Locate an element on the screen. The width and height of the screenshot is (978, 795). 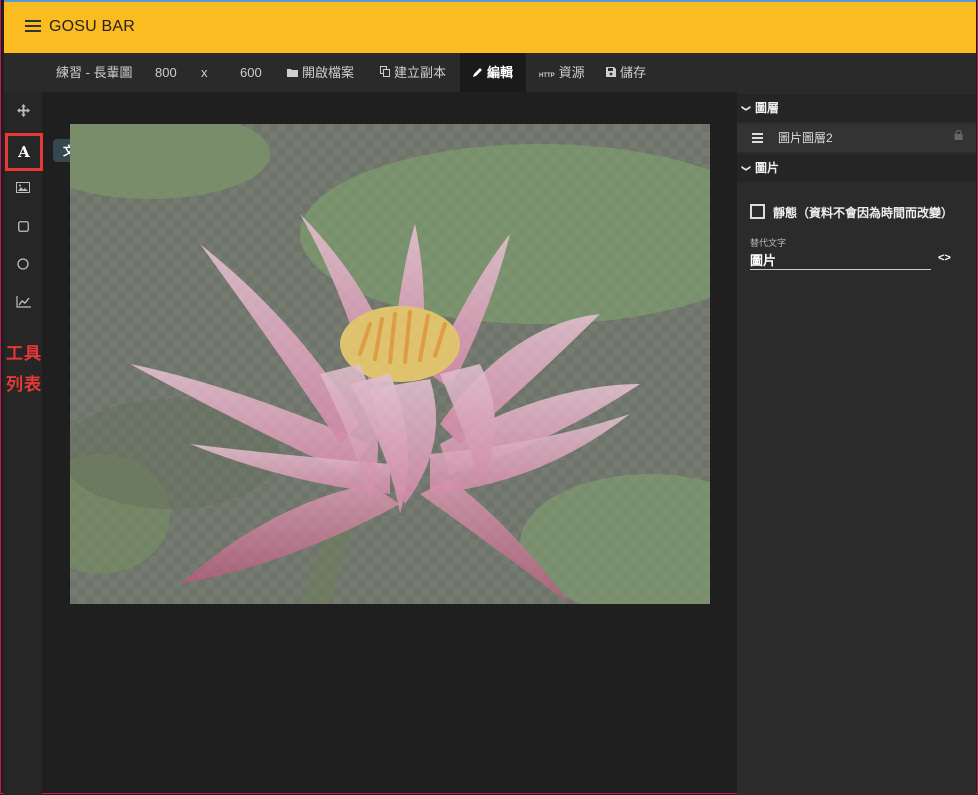
pencil-icon is located at coordinates (477, 74).